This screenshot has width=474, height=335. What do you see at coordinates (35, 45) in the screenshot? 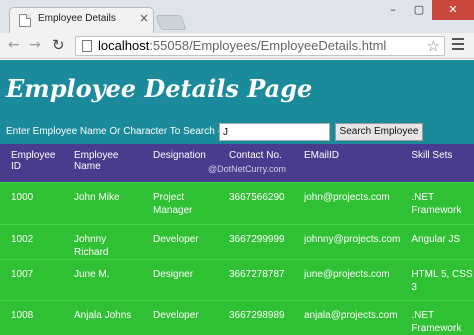
I see `forward-arrow-icon: →` at bounding box center [35, 45].